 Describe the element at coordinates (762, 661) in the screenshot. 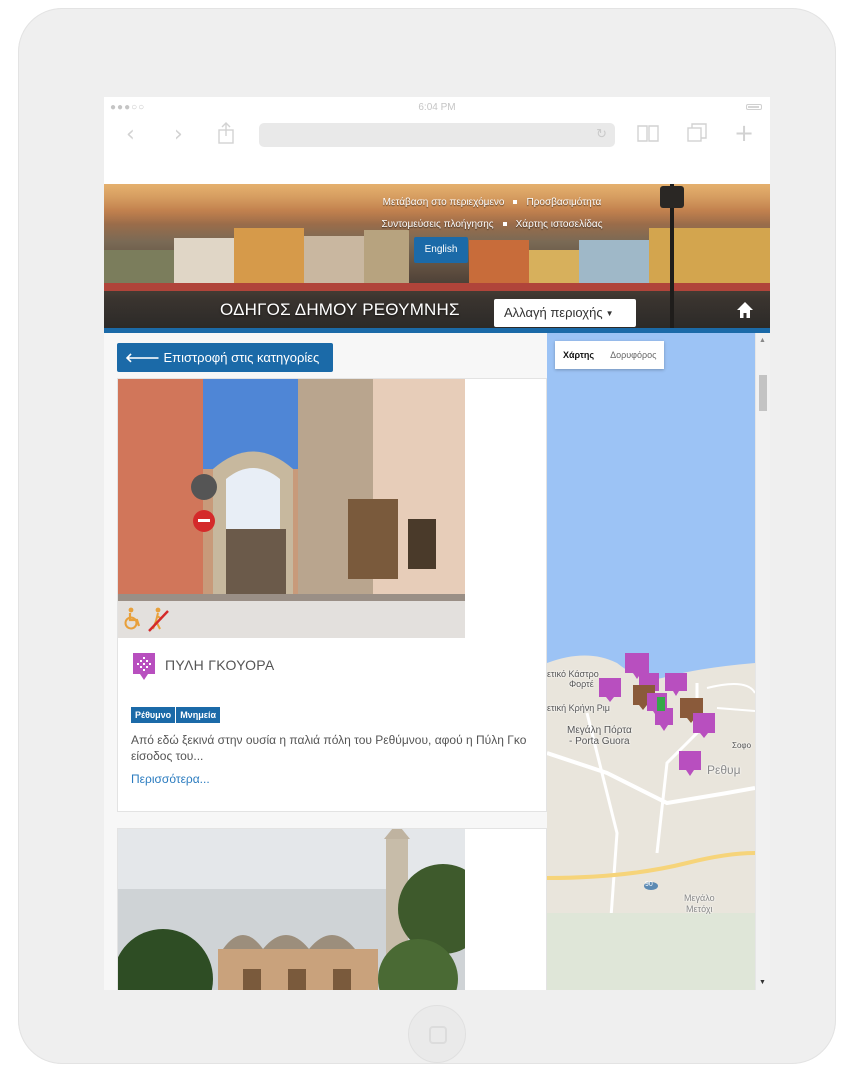

I see `scrollbar: ▲ ▼` at that location.